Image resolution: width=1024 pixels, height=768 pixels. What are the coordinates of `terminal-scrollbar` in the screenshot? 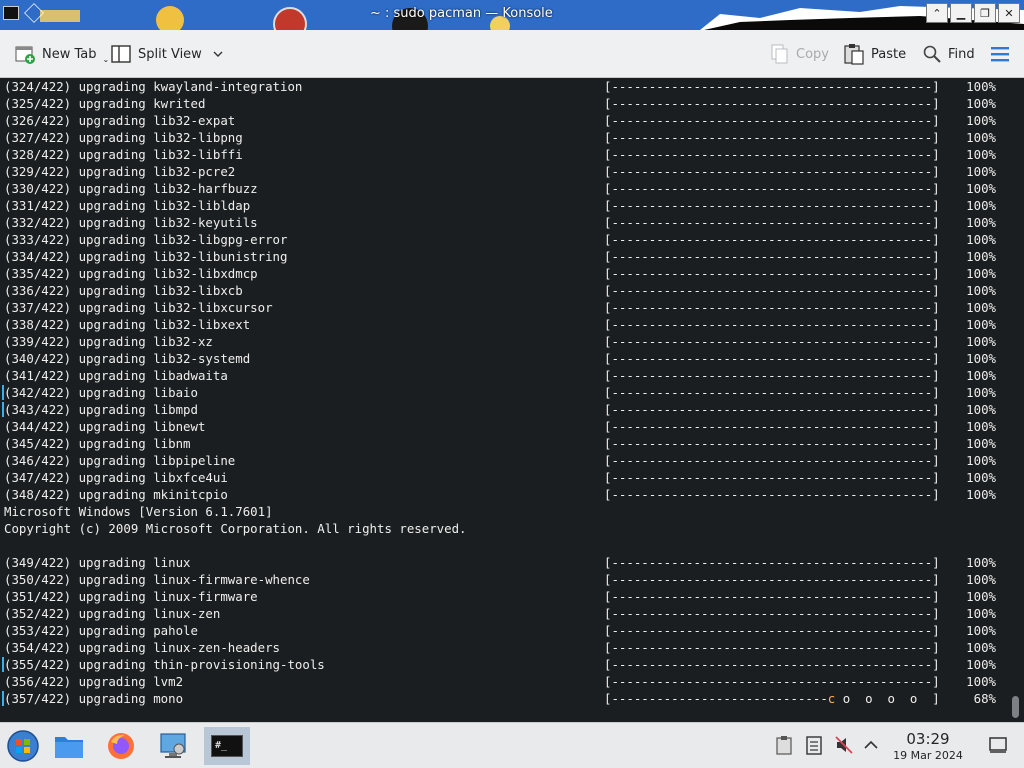 It's located at (1016, 400).